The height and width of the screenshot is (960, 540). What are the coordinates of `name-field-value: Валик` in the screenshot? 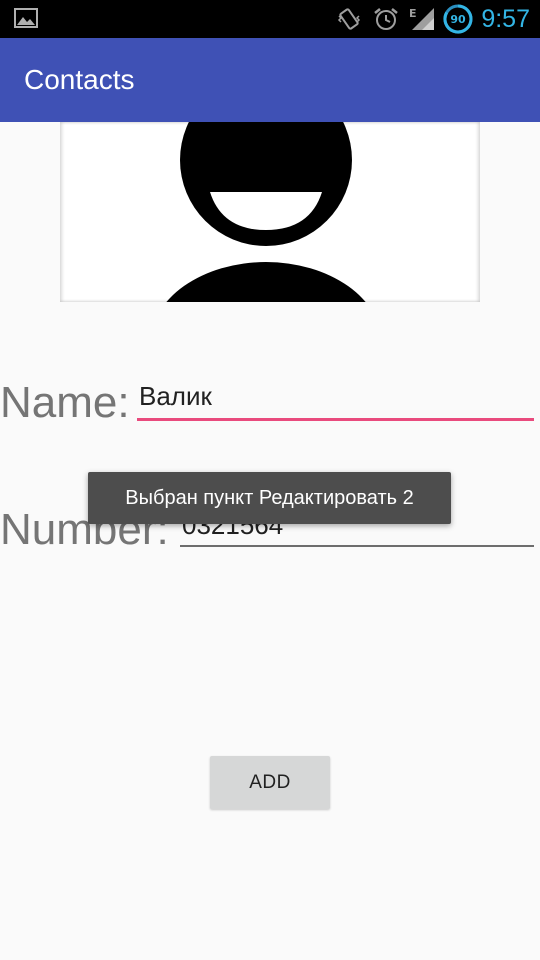 It's located at (175, 396).